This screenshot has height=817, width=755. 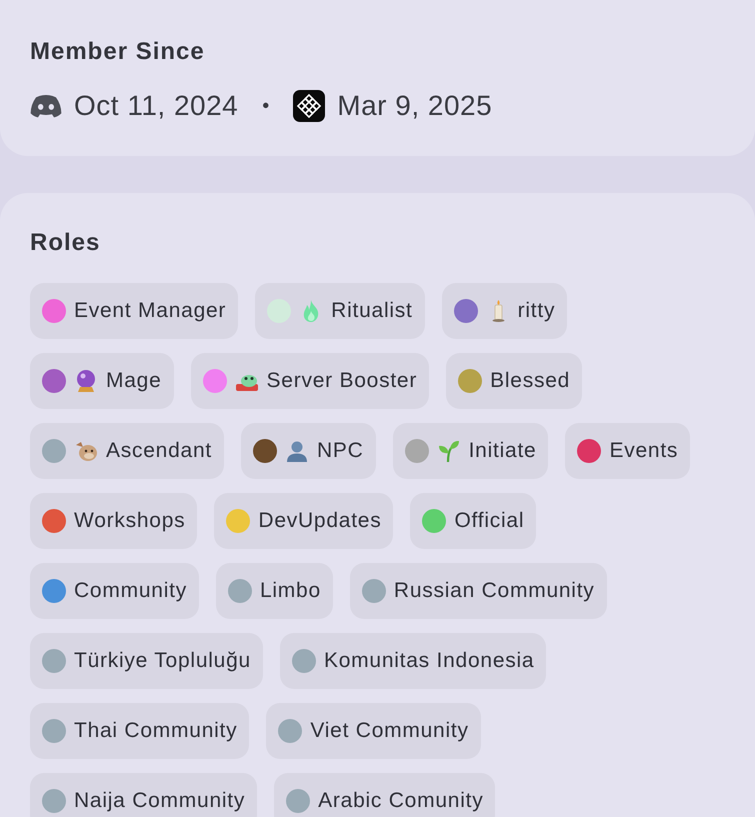 What do you see at coordinates (130, 591) in the screenshot?
I see `role-name: Community` at bounding box center [130, 591].